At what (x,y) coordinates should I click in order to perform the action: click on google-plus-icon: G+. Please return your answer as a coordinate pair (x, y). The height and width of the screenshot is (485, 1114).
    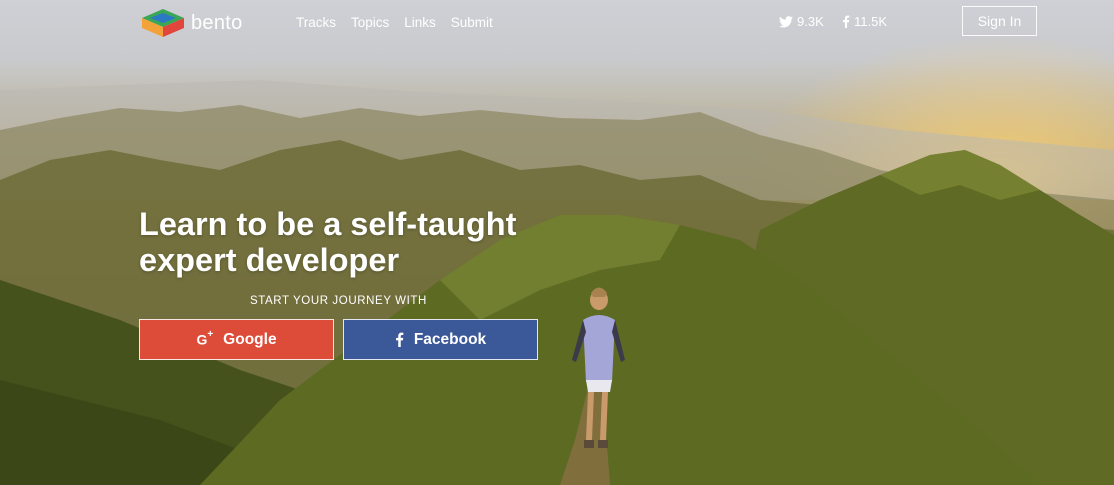
    Looking at the image, I should click on (205, 338).